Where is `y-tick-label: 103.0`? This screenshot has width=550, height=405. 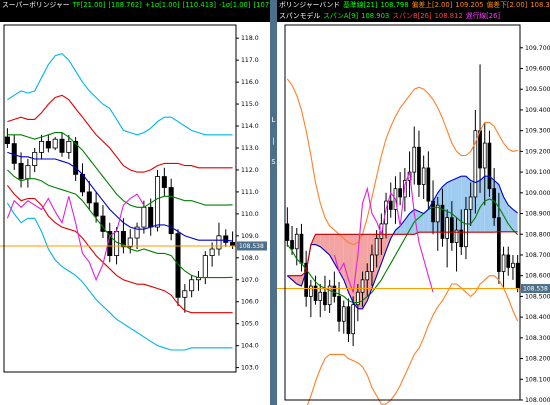 y-tick-label: 103.0 is located at coordinates (250, 368).